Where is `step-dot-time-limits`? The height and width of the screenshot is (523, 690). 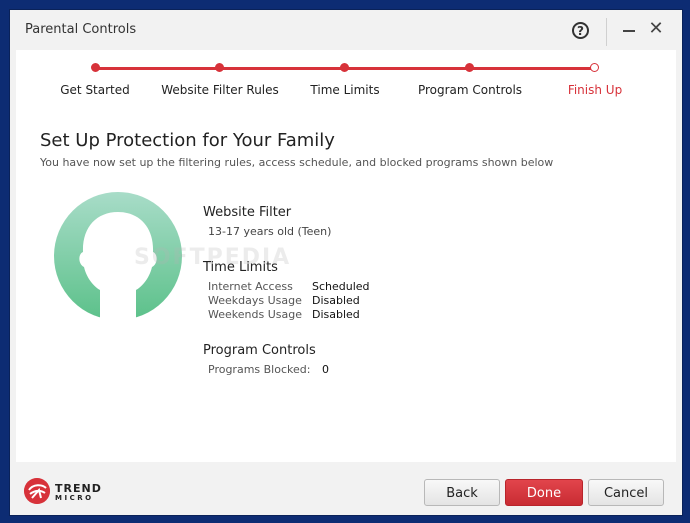
step-dot-time-limits is located at coordinates (344, 67).